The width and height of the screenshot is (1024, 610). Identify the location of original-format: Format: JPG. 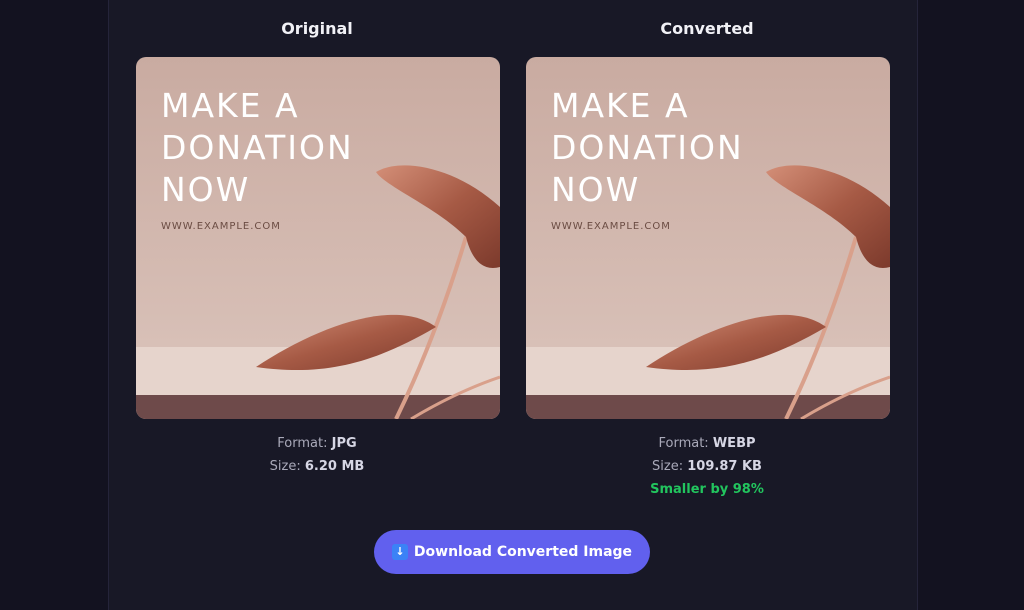
(317, 443).